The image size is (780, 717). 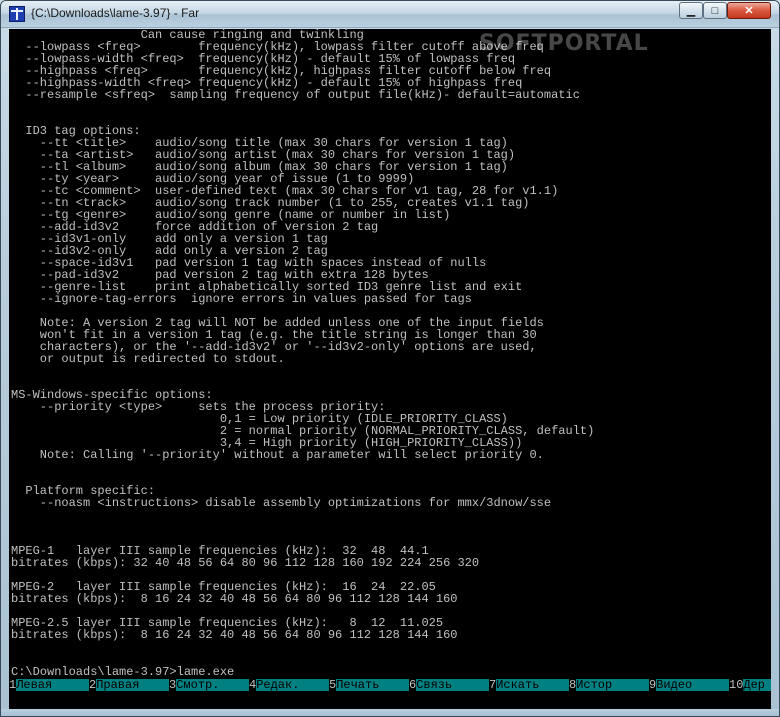 I want to click on watermark-logo: SOFTPORTAL, so click(x=564, y=43).